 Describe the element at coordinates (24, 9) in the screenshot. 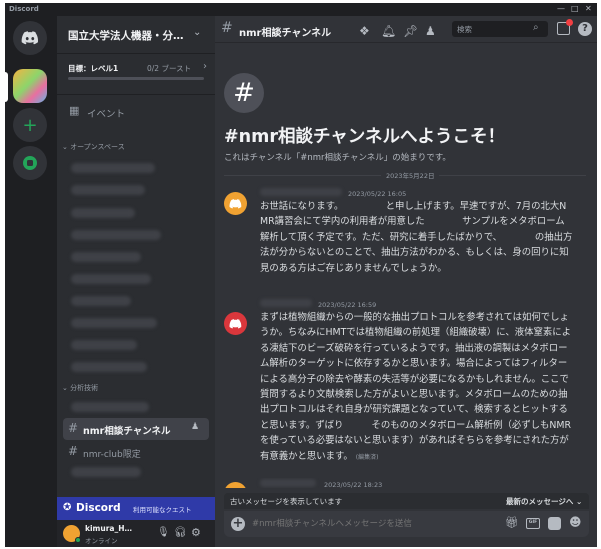

I see `app-title: Discord` at that location.